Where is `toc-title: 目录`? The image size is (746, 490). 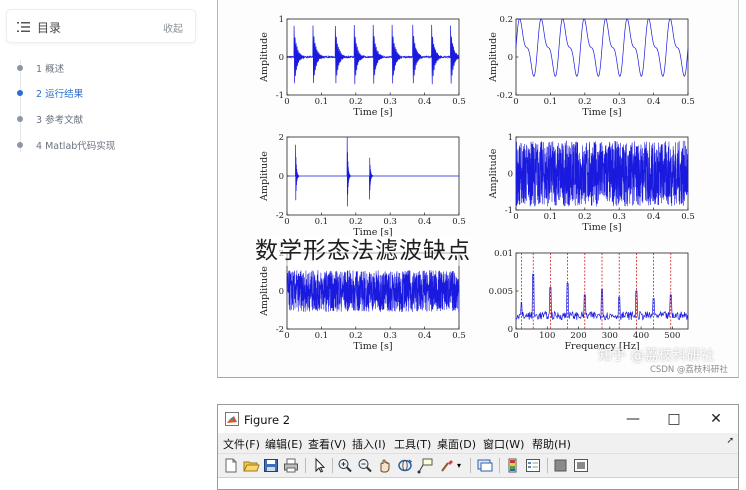
toc-title: 目录 is located at coordinates (49, 28).